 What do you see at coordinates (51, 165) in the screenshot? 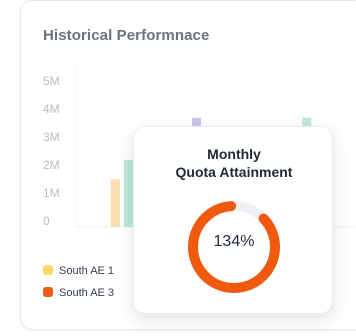
I see `y-tick-label: 2M` at bounding box center [51, 165].